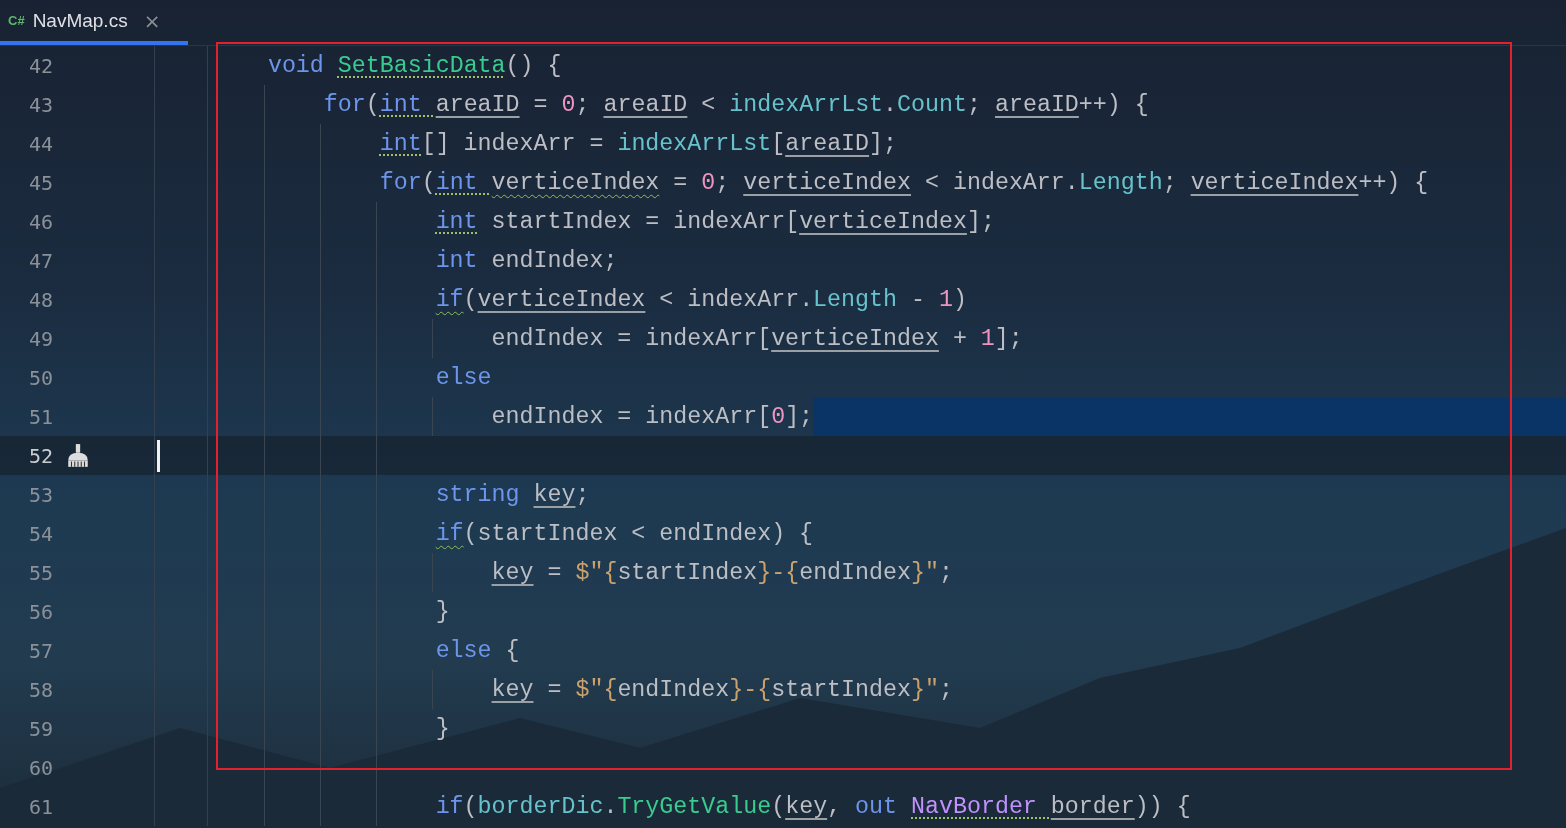 The width and height of the screenshot is (1566, 828). Describe the element at coordinates (512, 650) in the screenshot. I see `code-text: {` at that location.